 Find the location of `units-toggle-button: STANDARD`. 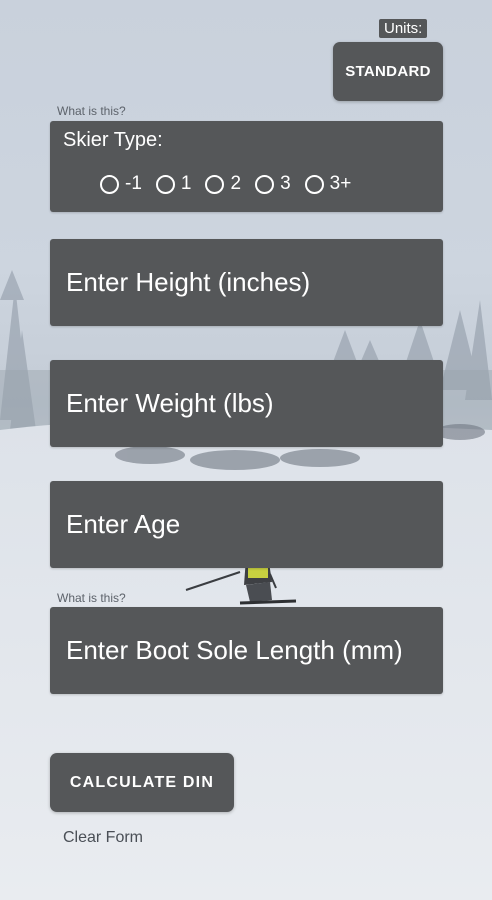

units-toggle-button: STANDARD is located at coordinates (388, 71).